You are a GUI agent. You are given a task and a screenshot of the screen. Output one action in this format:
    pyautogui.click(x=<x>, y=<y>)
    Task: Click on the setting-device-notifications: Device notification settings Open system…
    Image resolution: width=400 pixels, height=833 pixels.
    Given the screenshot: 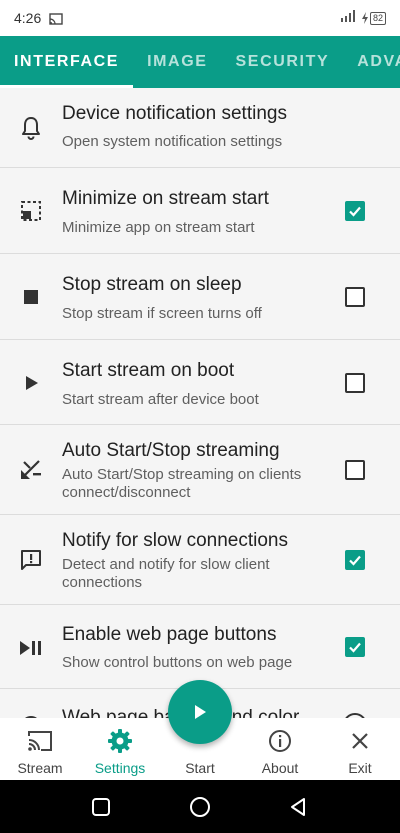 What is the action you would take?
    pyautogui.click(x=200, y=128)
    